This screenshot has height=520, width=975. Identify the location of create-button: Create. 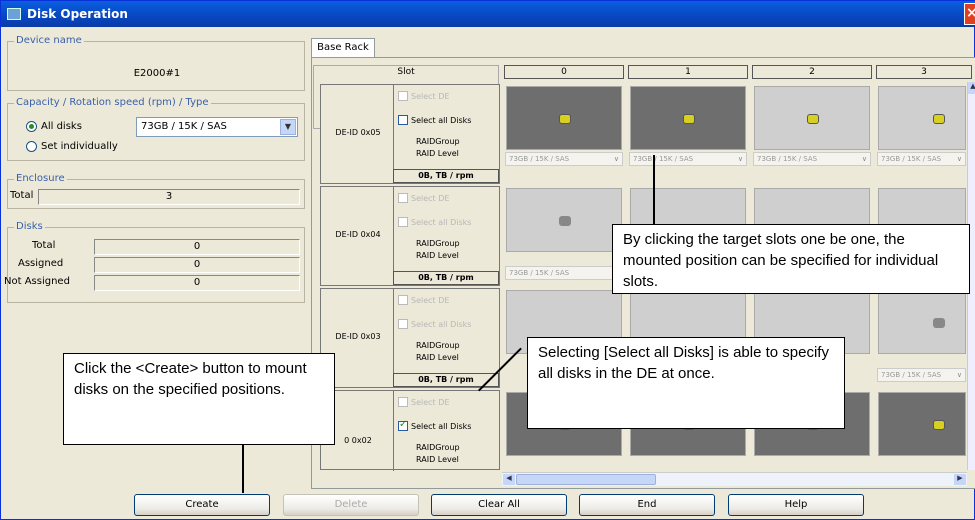
(202, 505).